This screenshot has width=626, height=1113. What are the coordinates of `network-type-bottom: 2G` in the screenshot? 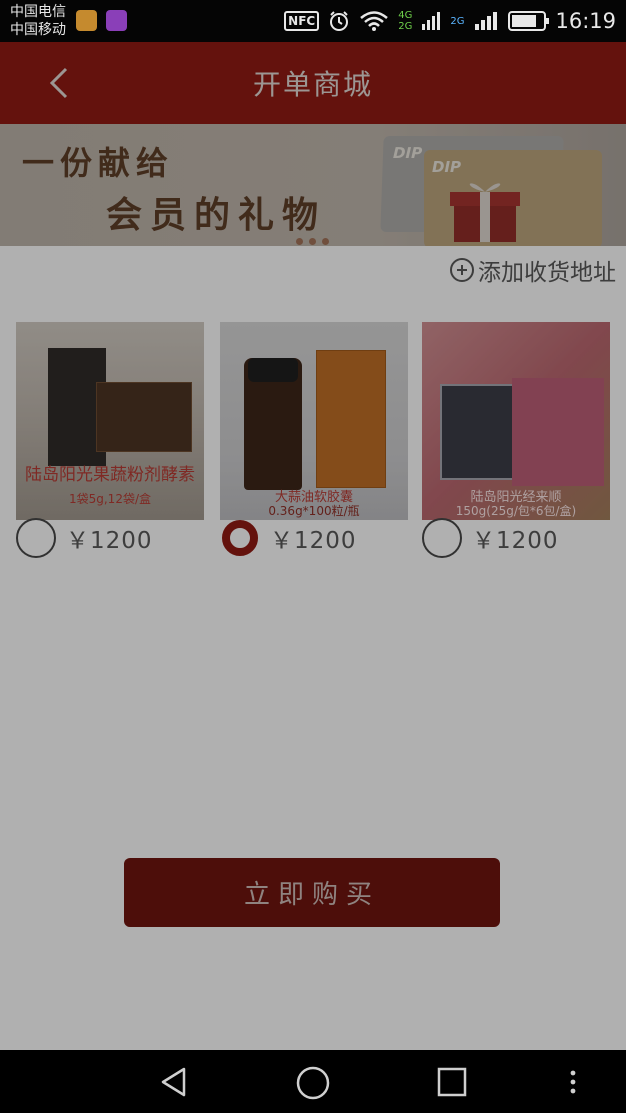 It's located at (405, 26).